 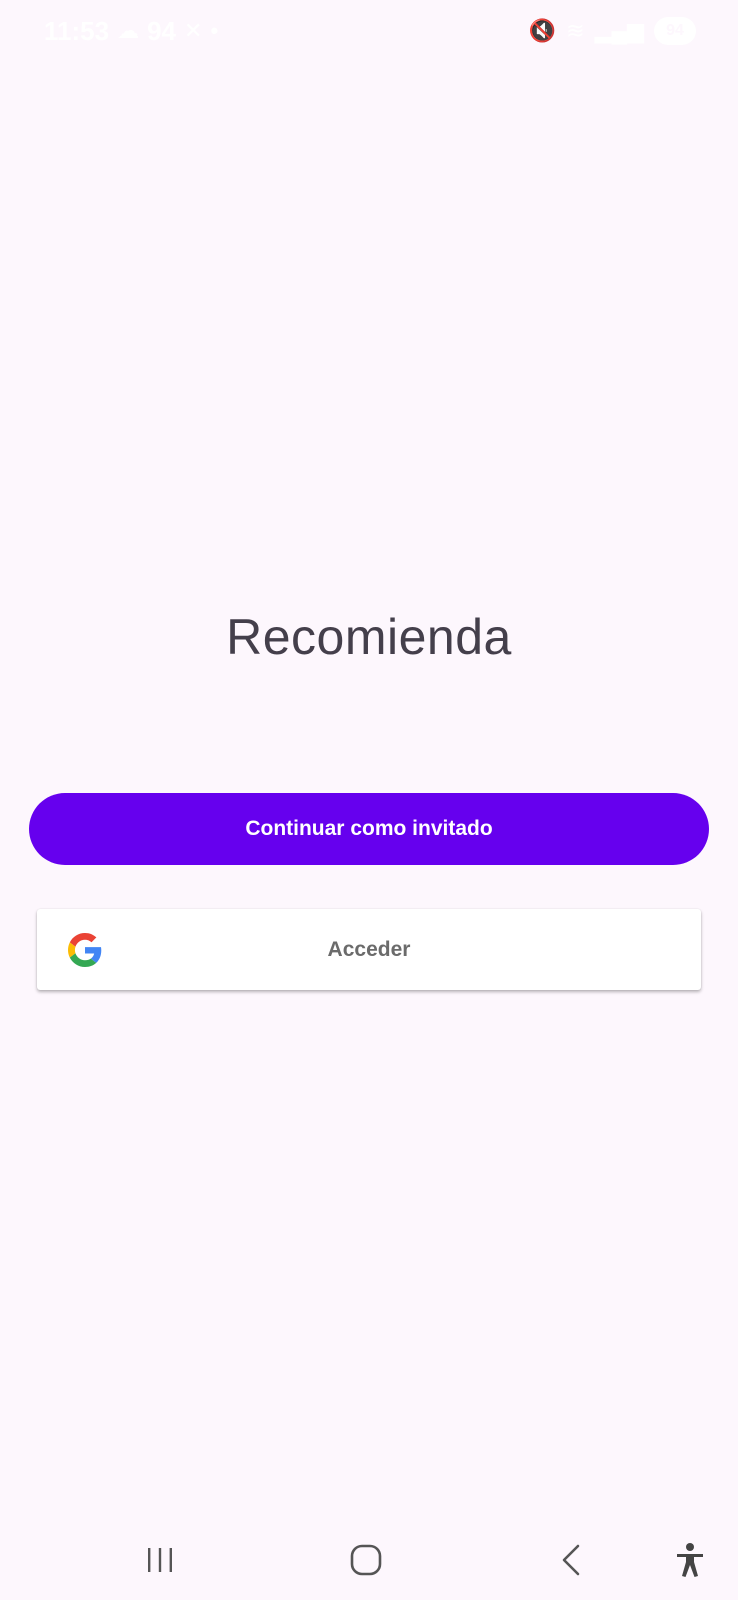 What do you see at coordinates (369, 829) in the screenshot?
I see `continue-as-guest-button: Continuar como invitado` at bounding box center [369, 829].